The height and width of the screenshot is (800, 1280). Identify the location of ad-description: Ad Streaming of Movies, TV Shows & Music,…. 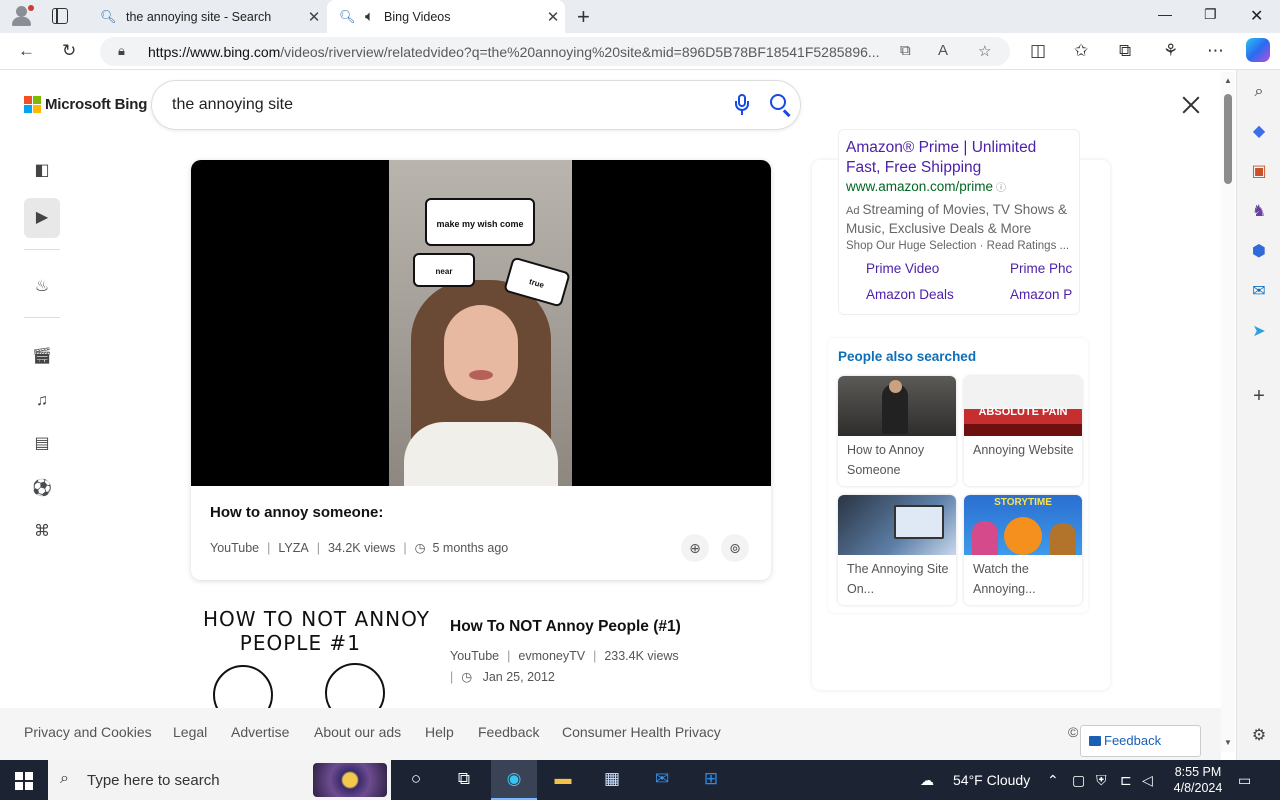
(957, 219).